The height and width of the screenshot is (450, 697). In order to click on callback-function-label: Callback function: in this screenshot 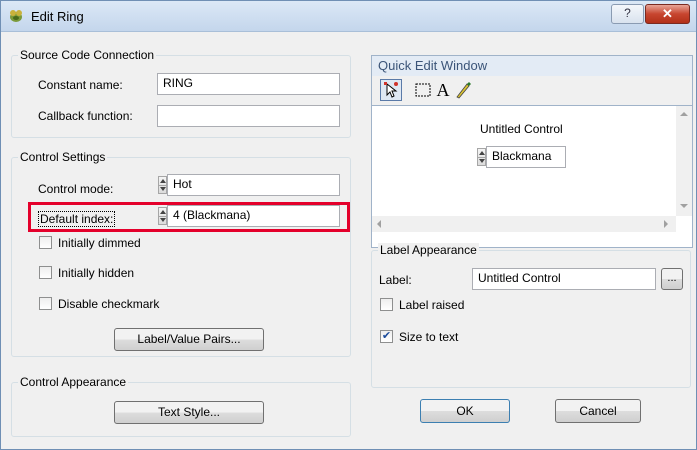, I will do `click(85, 116)`.